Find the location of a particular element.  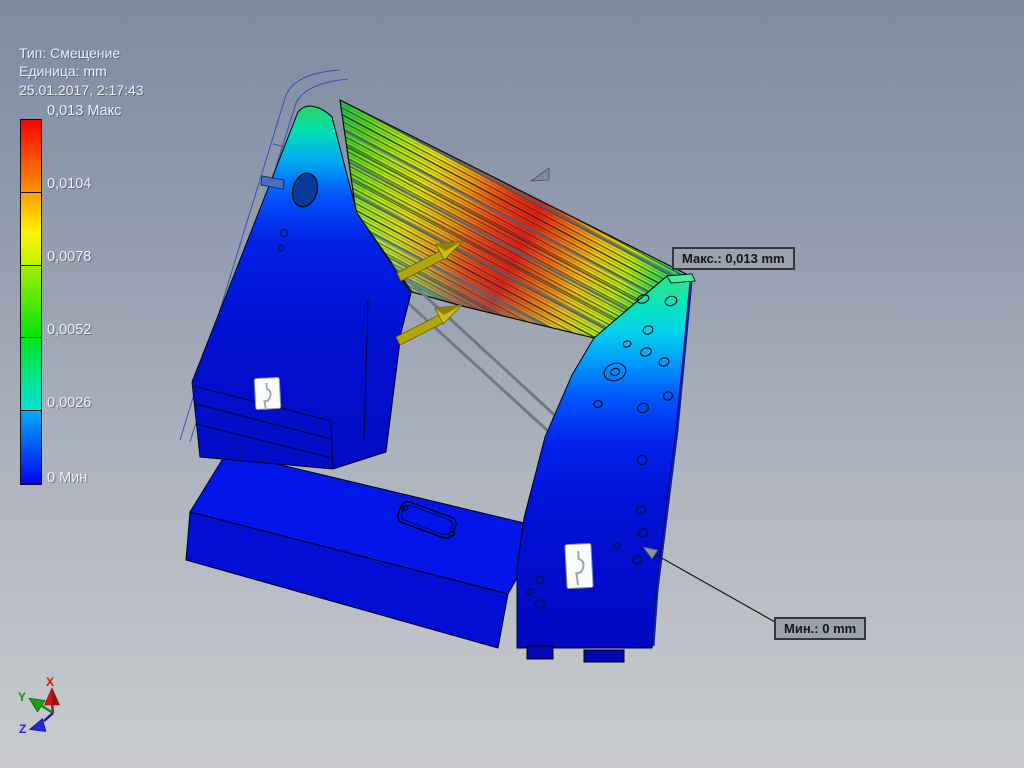

axis-z-label: Z is located at coordinates (23, 729).